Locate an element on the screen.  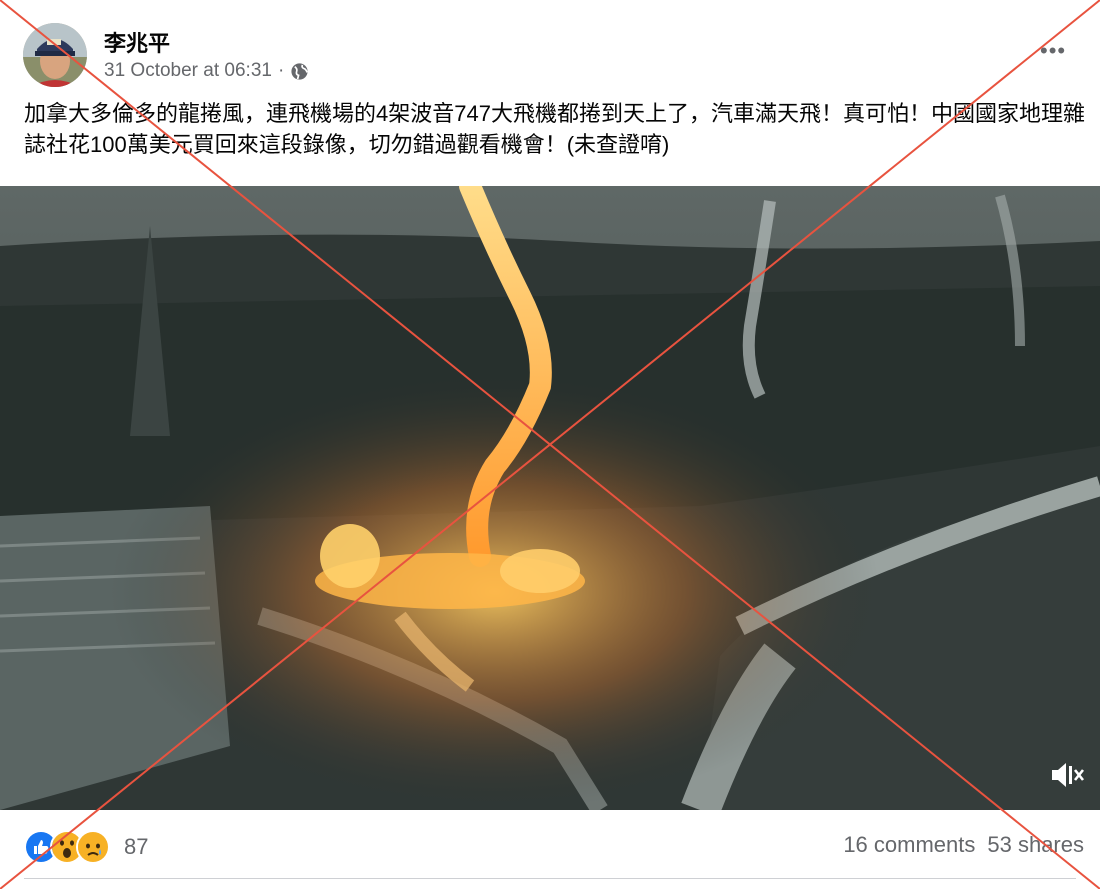
sad-icon is located at coordinates (93, 847).